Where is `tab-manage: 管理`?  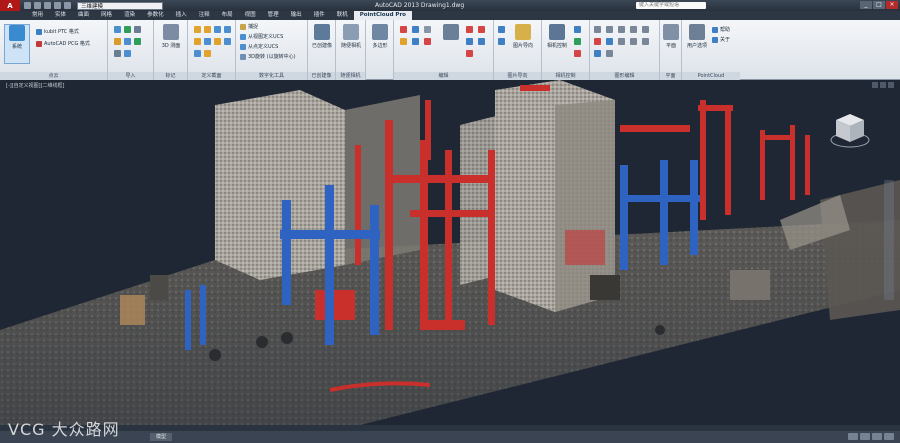
tab-manage: 管理 is located at coordinates (273, 15).